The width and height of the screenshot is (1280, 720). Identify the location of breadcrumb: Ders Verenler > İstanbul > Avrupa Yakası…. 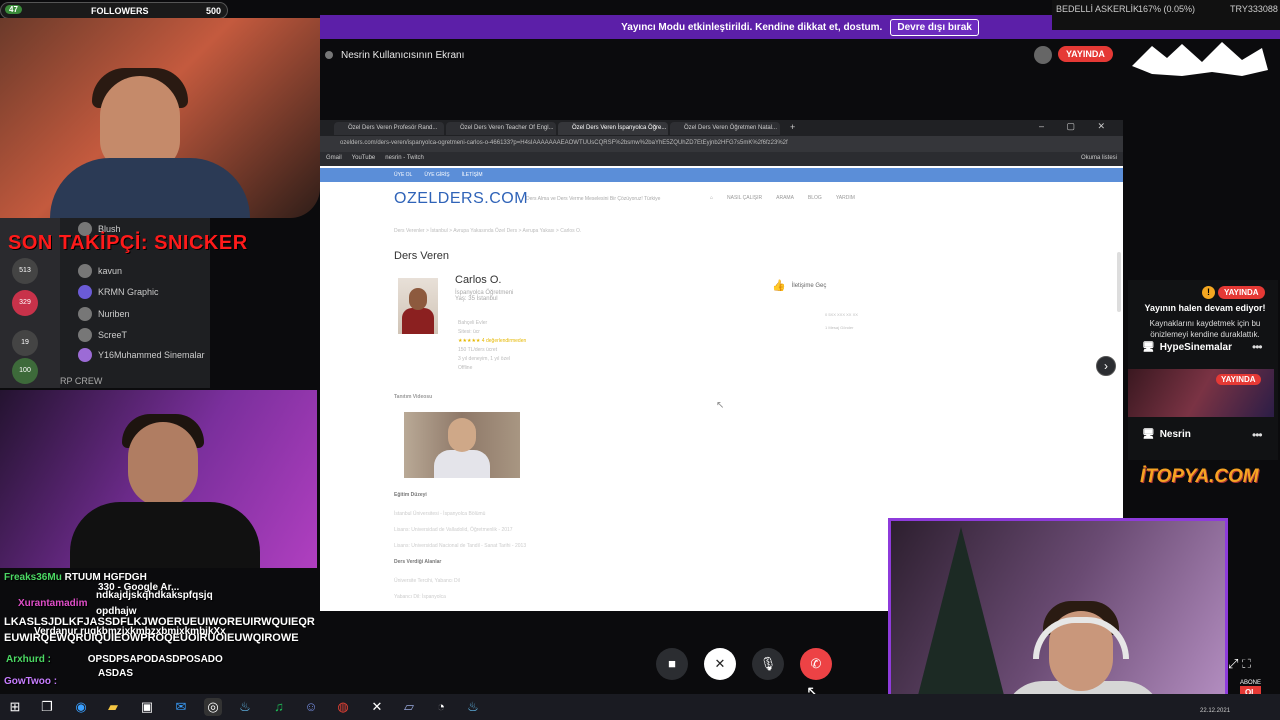
(487, 231).